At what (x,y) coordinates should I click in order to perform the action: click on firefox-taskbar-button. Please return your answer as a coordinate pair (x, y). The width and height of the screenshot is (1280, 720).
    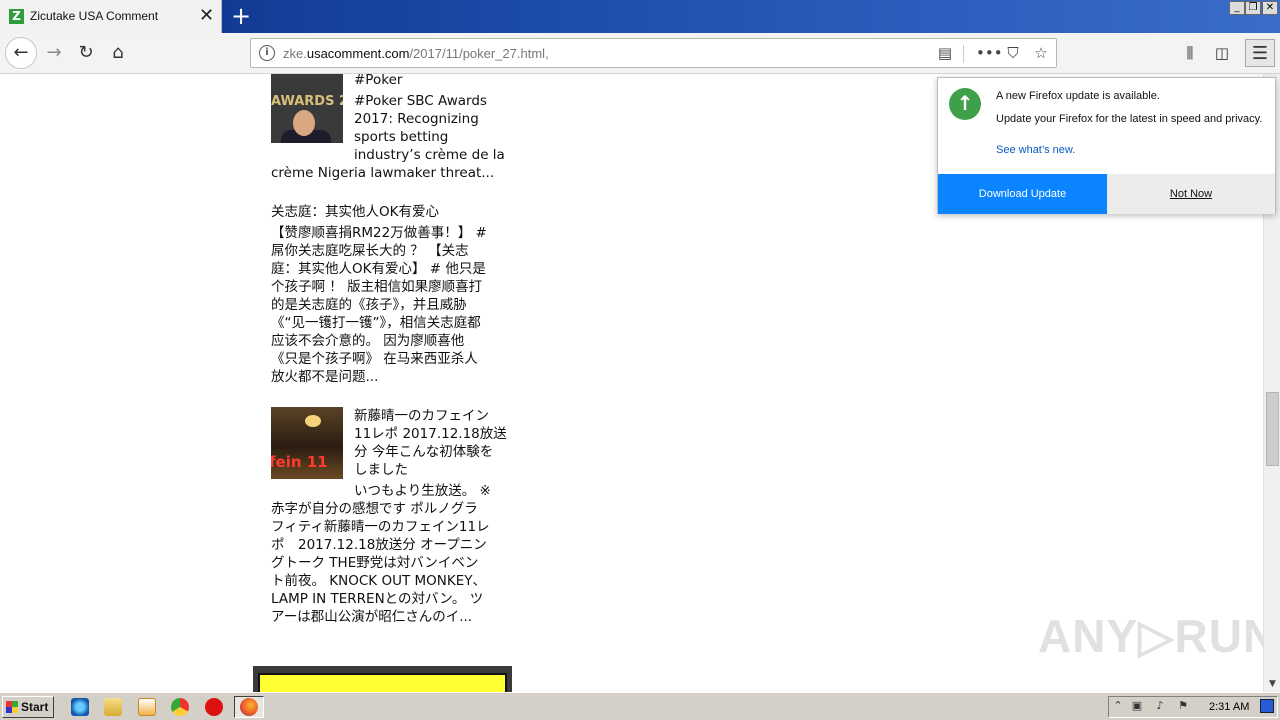
    Looking at the image, I should click on (249, 707).